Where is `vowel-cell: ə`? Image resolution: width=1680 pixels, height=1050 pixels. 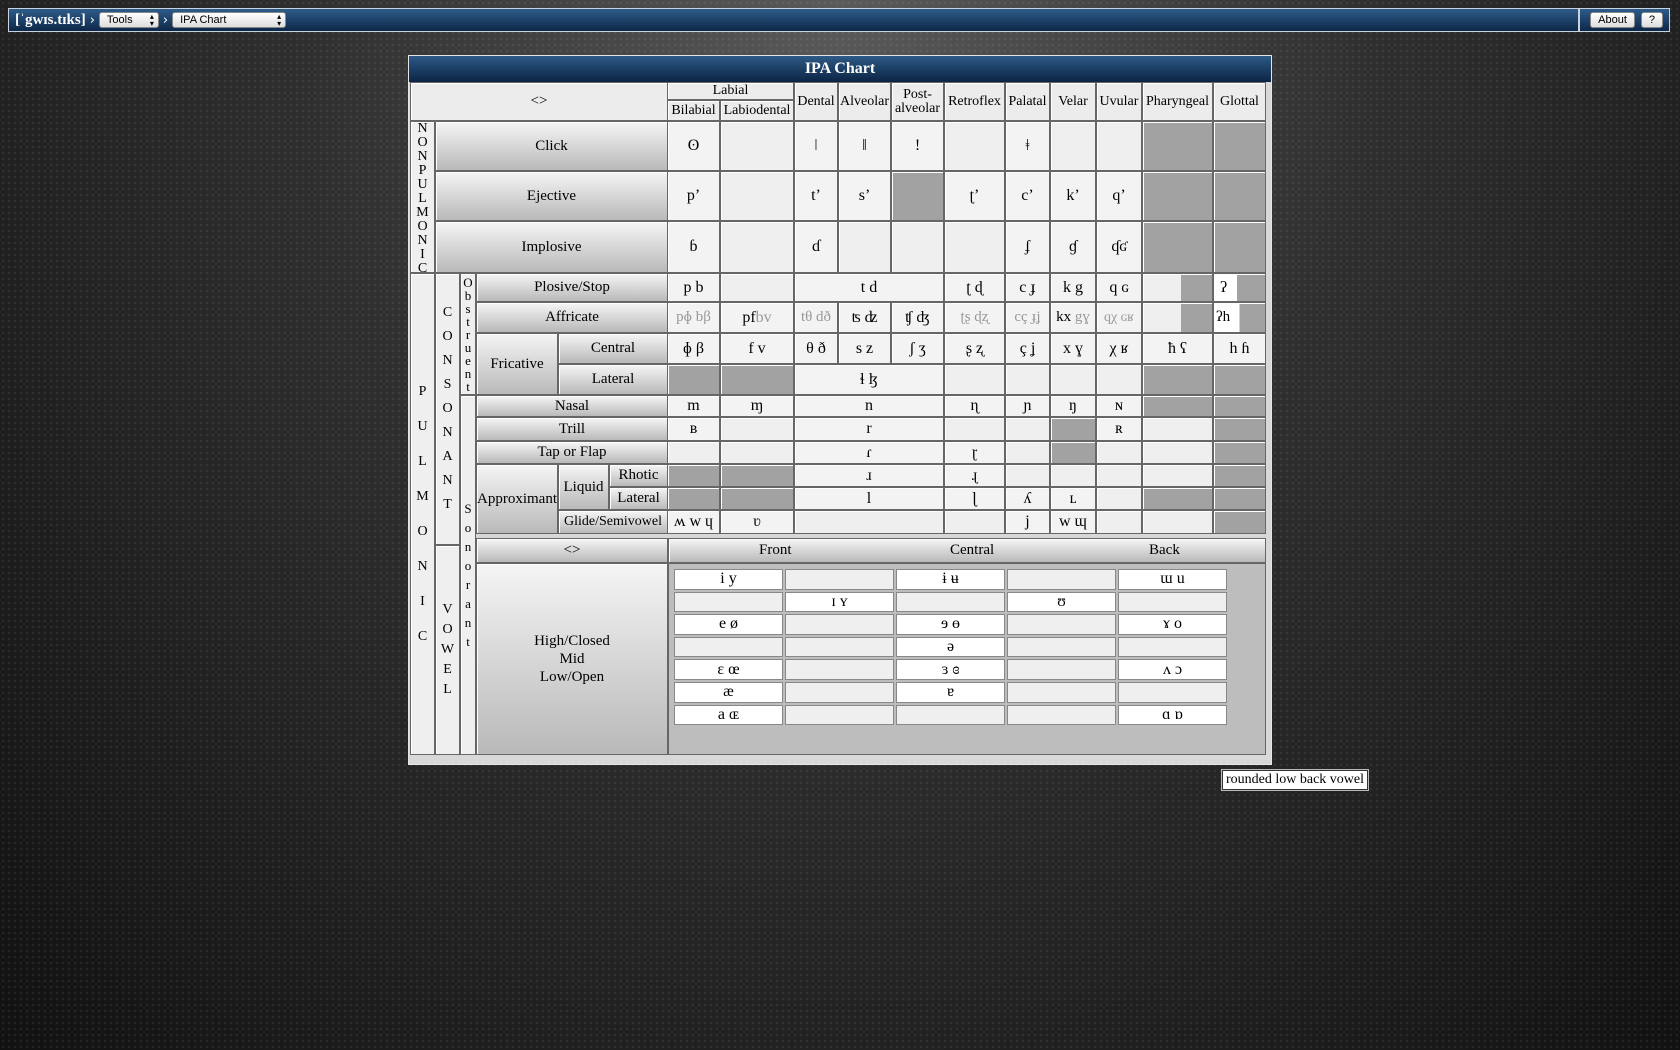 vowel-cell: ə is located at coordinates (950, 647).